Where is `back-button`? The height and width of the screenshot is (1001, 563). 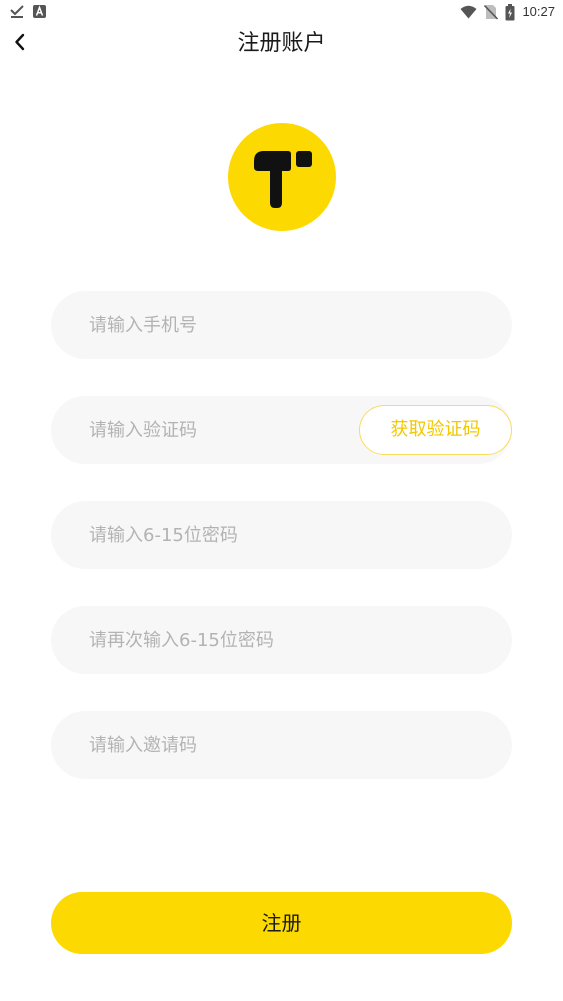 back-button is located at coordinates (20, 44).